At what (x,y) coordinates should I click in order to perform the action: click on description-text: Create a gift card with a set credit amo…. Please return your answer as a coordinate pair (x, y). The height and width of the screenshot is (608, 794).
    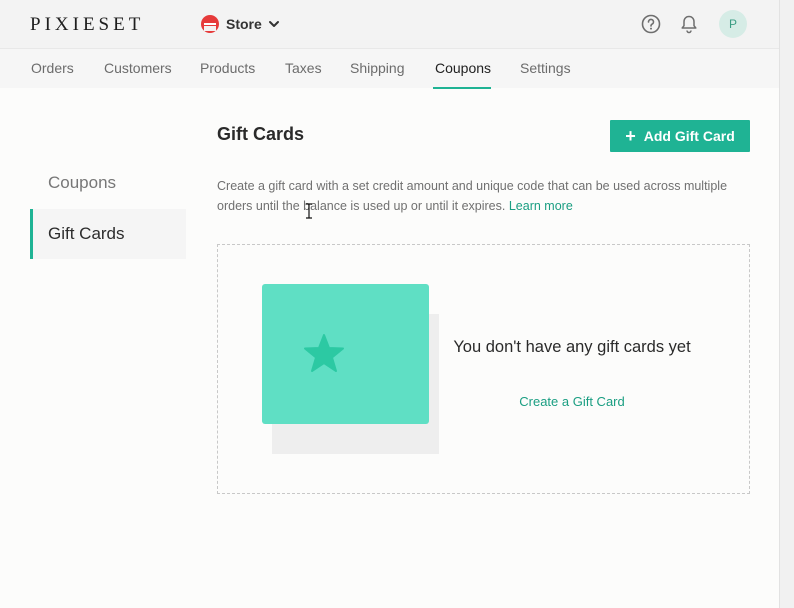
    Looking at the image, I should click on (472, 196).